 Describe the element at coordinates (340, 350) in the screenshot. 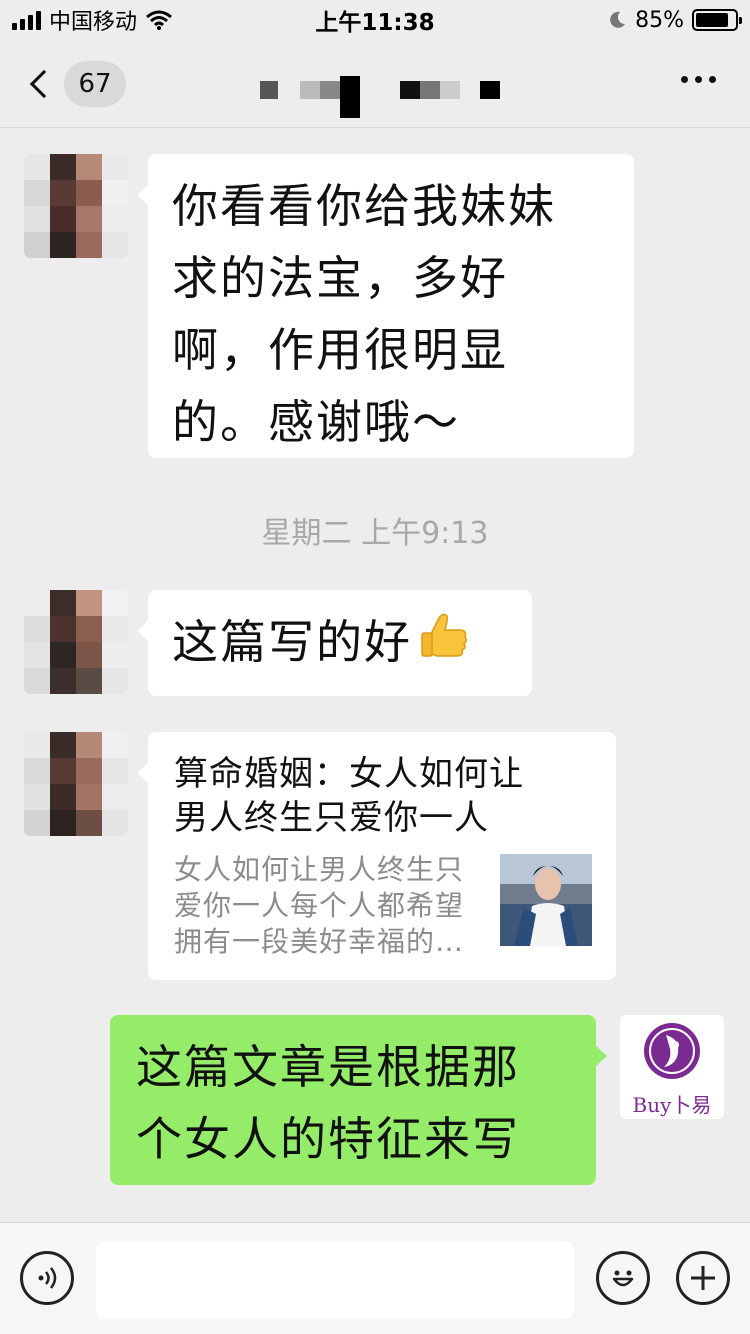

I see `message-line: 啊，作用很明显` at that location.